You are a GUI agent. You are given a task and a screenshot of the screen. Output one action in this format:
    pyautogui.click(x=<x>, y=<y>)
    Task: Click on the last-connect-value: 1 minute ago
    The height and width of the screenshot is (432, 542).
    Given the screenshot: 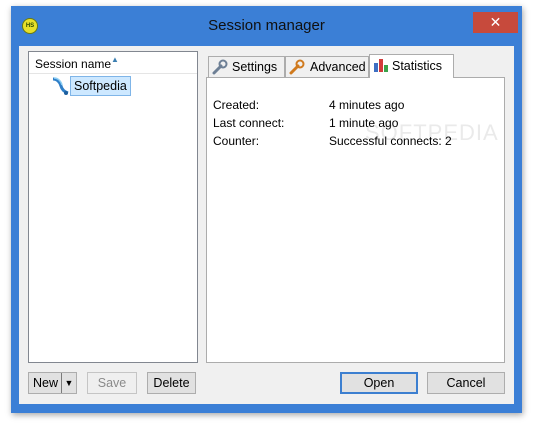 What is the action you would take?
    pyautogui.click(x=364, y=123)
    